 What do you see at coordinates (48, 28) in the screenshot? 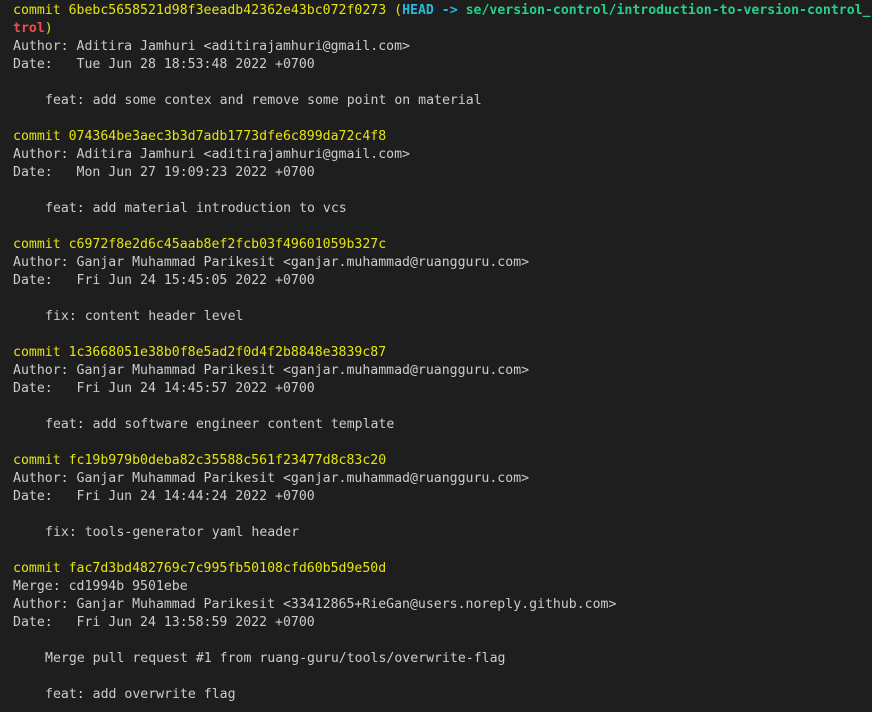
I see `ref-close-paren: )` at bounding box center [48, 28].